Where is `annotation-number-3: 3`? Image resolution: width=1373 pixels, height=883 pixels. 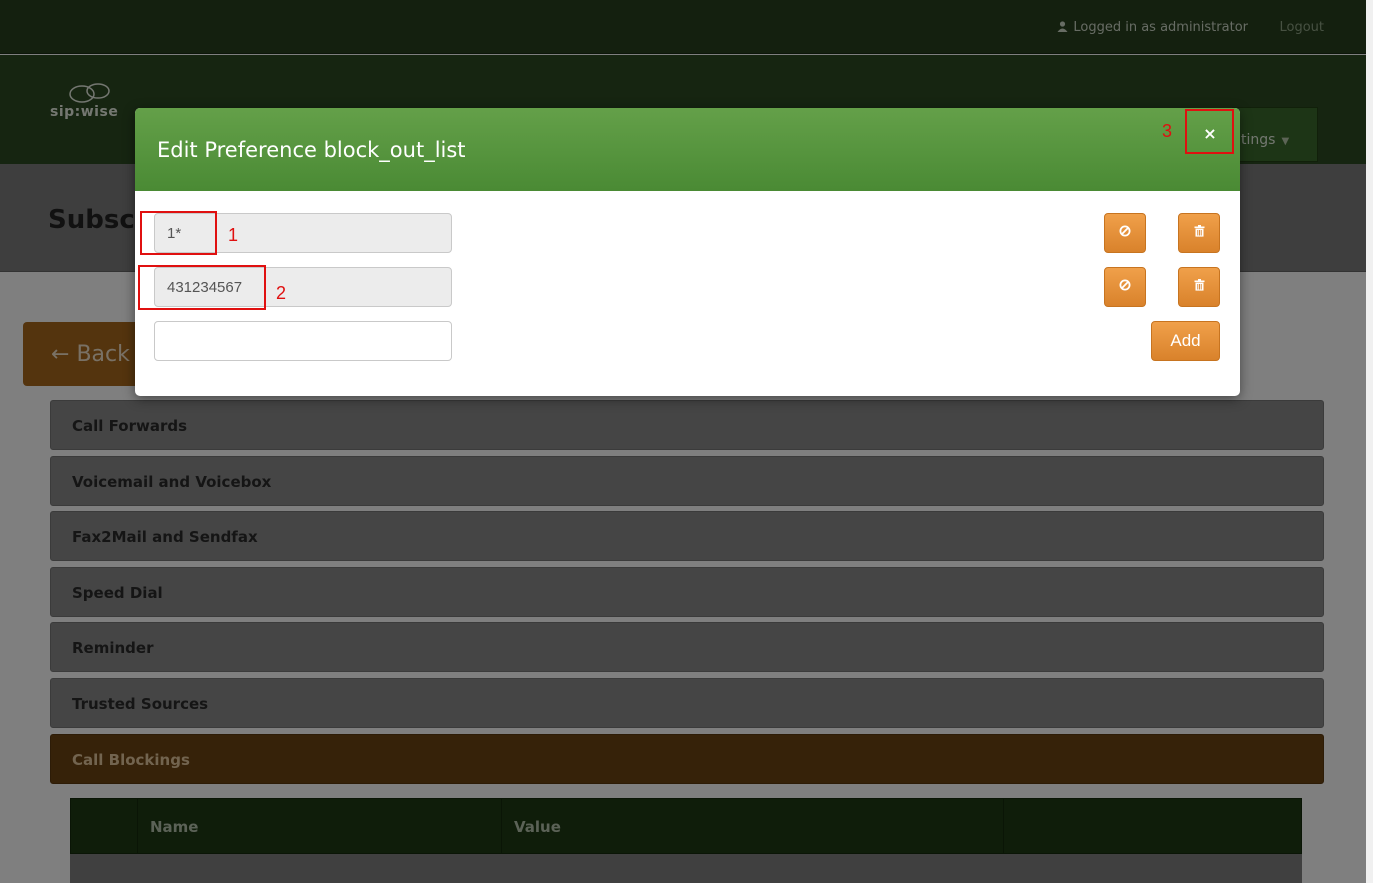 annotation-number-3: 3 is located at coordinates (1167, 131).